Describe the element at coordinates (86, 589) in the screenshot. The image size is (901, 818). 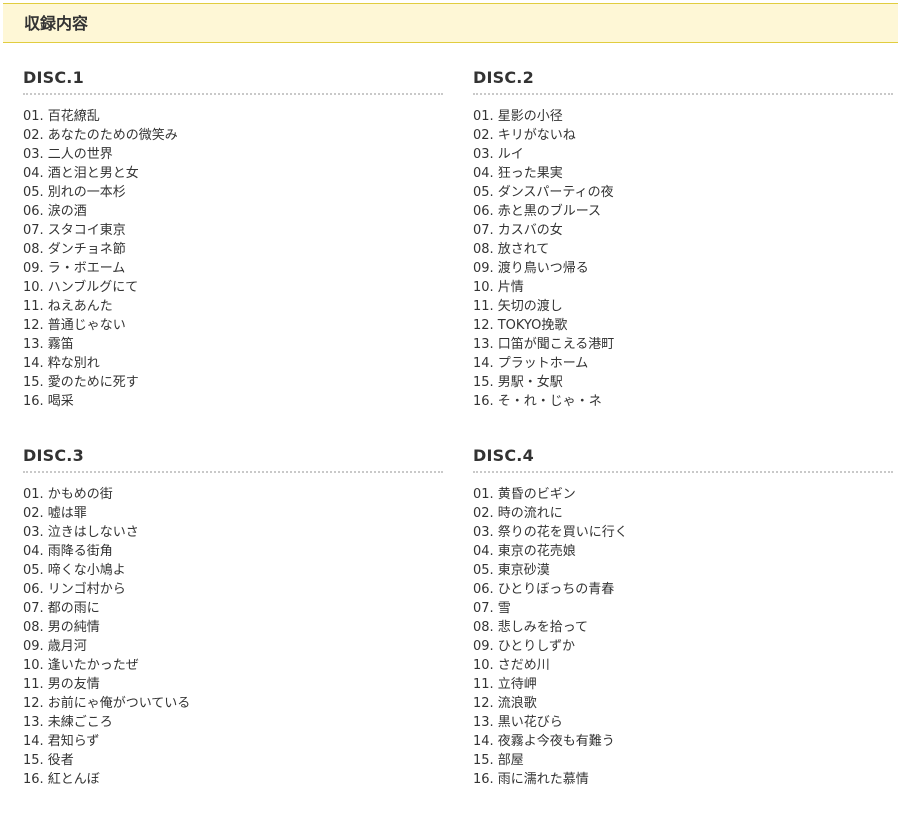
I see `track-title: リンゴ村から` at that location.